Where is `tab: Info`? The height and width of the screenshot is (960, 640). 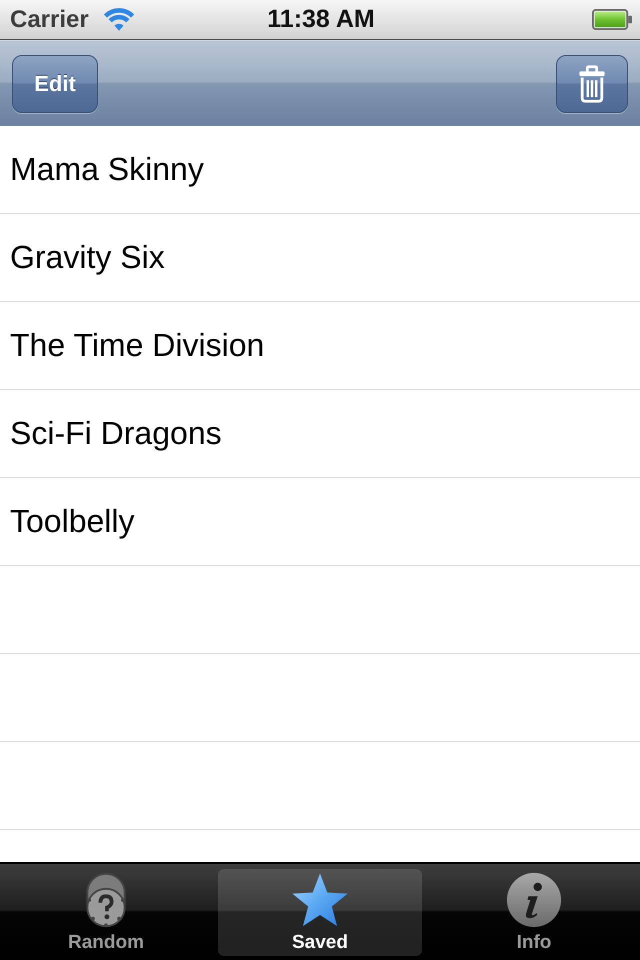
tab: Info is located at coordinates (534, 912).